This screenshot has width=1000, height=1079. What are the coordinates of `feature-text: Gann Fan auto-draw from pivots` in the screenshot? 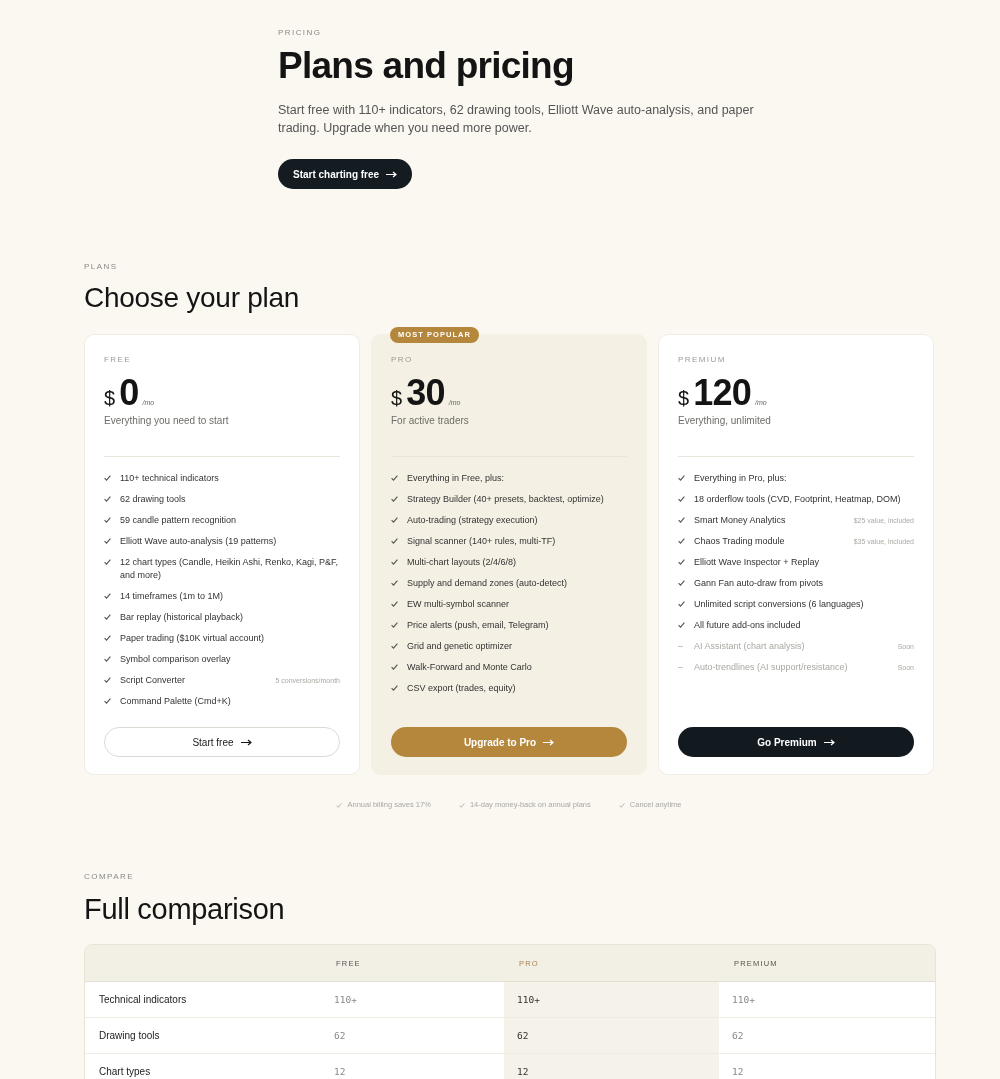 It's located at (759, 583).